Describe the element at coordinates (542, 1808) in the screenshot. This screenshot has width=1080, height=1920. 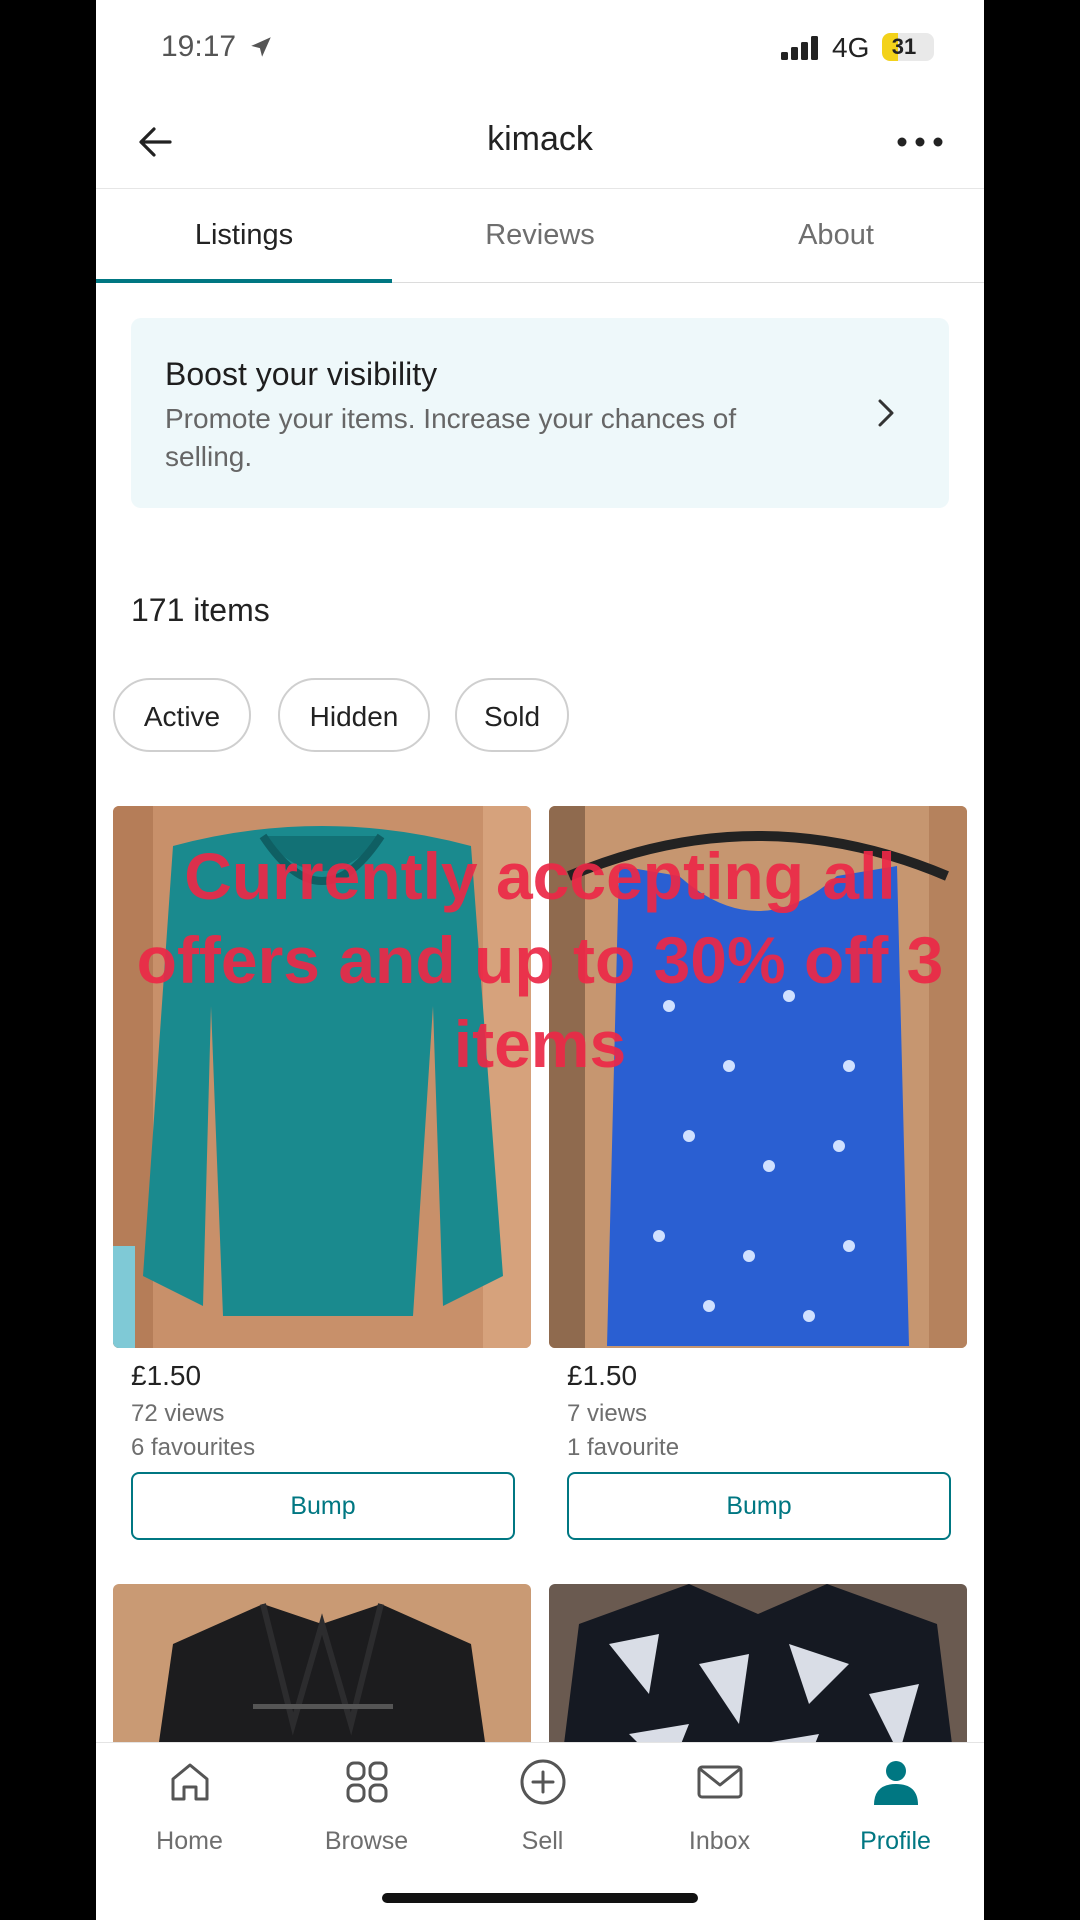
I see `nav-sell: Sell` at that location.